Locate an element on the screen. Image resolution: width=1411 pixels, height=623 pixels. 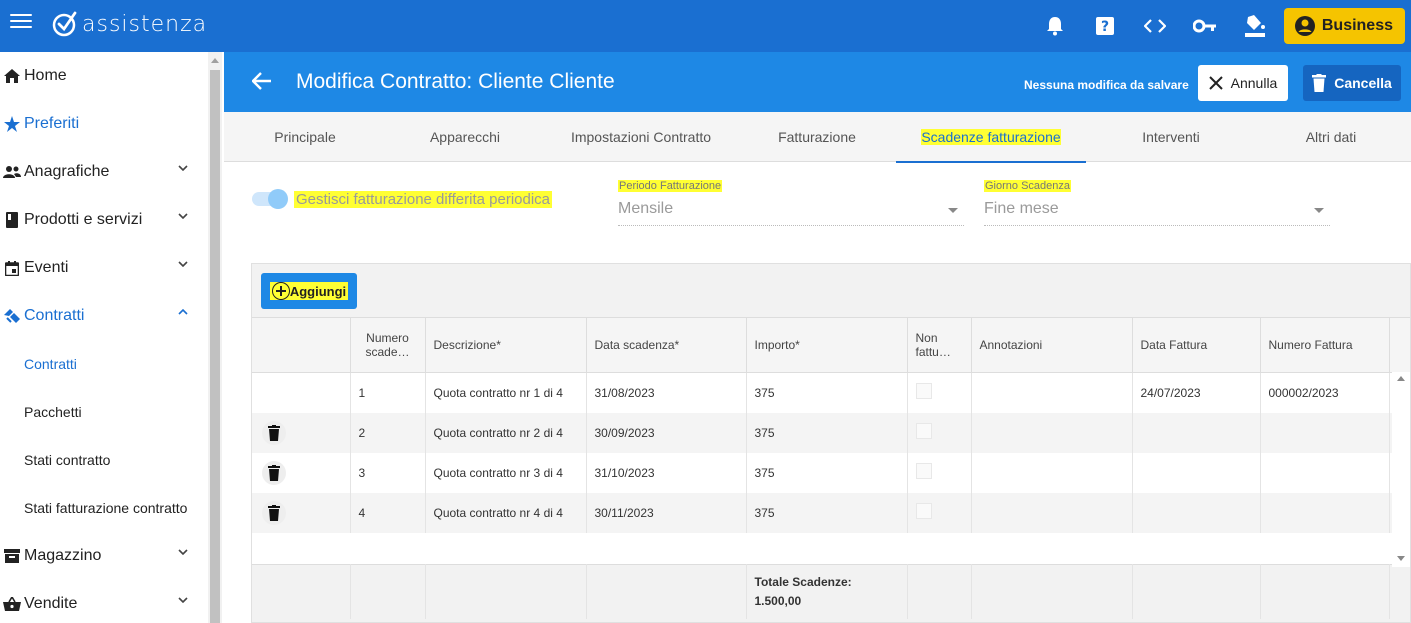
aggiungi-button: Aggiungi is located at coordinates (309, 291).